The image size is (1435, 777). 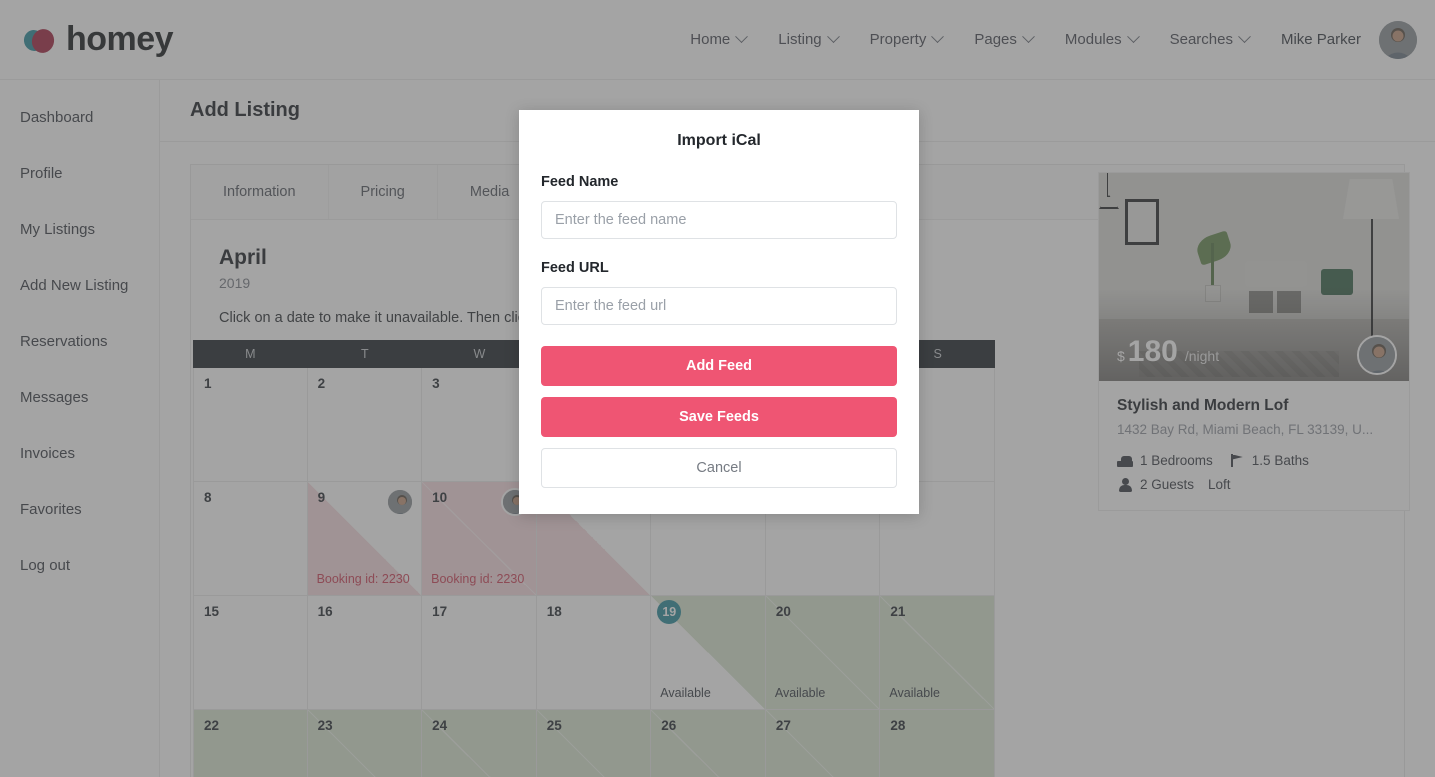 What do you see at coordinates (719, 306) in the screenshot?
I see `feed-url-input` at bounding box center [719, 306].